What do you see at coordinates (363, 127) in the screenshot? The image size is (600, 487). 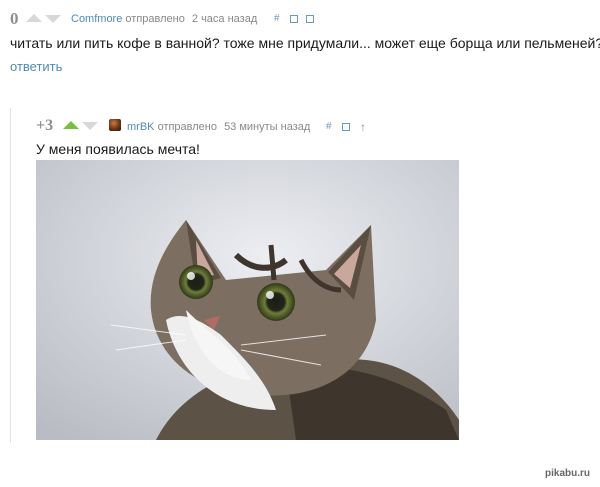 I see `arrow-up-icon: ↑` at bounding box center [363, 127].